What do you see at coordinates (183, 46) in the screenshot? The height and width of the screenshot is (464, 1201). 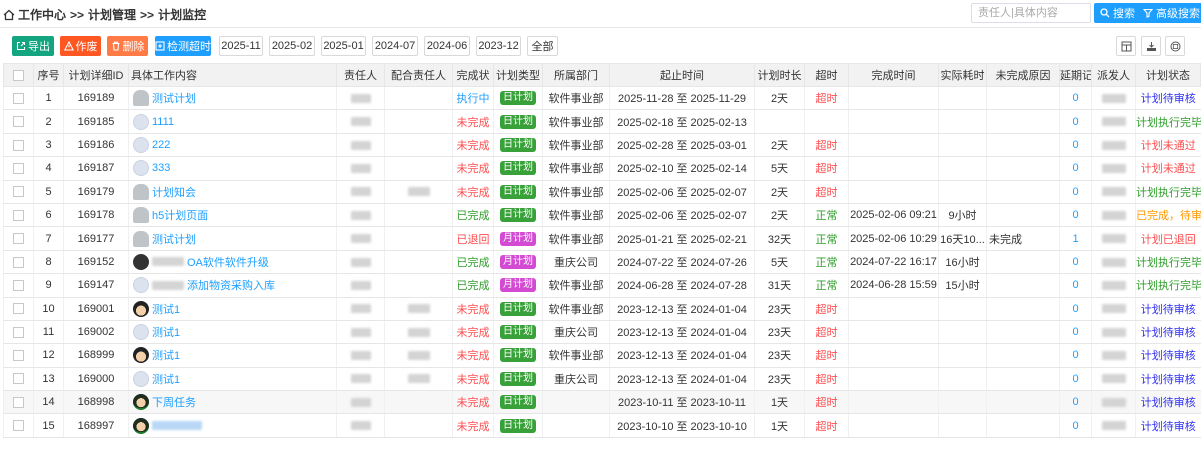 I see `detect-timeout-button: 检测超时` at bounding box center [183, 46].